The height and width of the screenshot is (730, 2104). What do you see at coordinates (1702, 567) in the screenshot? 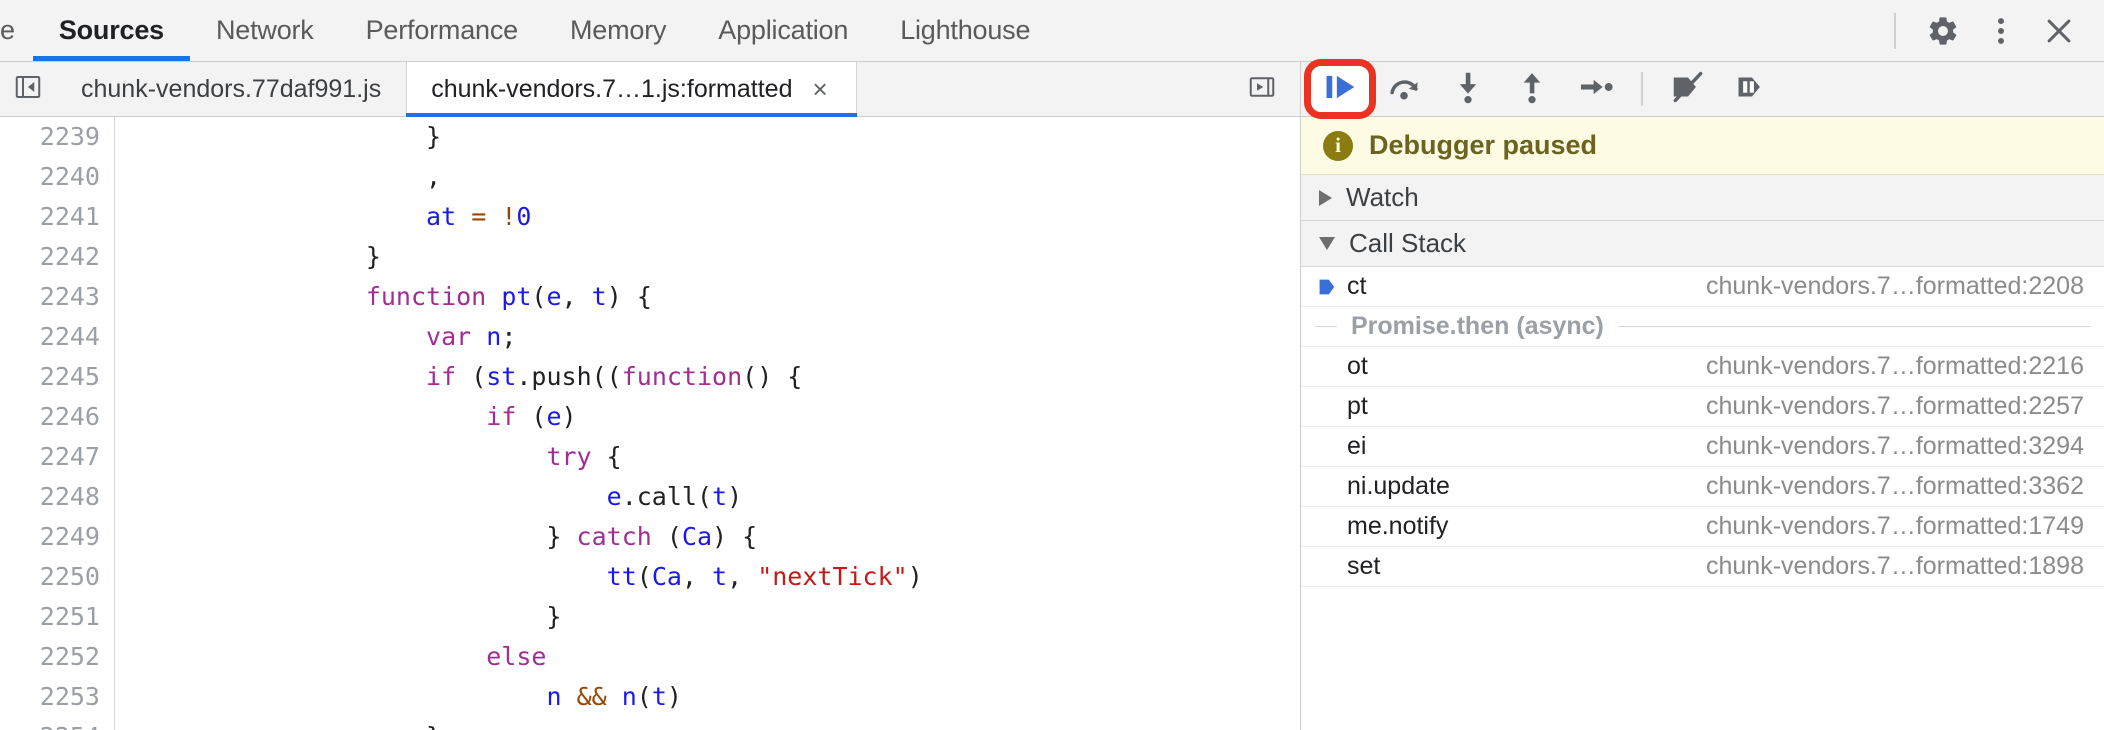
I see `call-stack-row: set chunk-vendors.7…formatted:1898` at bounding box center [1702, 567].